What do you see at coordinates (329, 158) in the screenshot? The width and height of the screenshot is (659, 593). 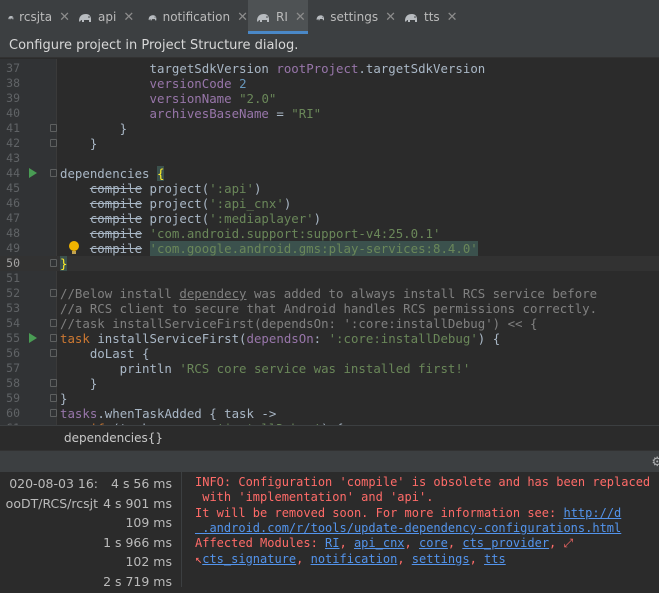 I see `code-line: 43` at bounding box center [329, 158].